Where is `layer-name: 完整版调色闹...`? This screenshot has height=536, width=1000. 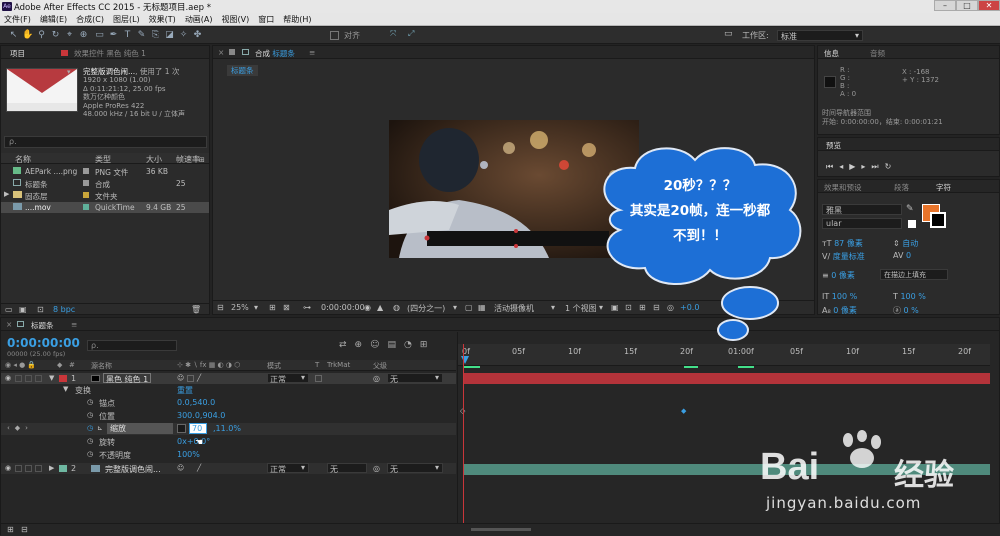
layer-name: 完整版调色闹... is located at coordinates (133, 469).